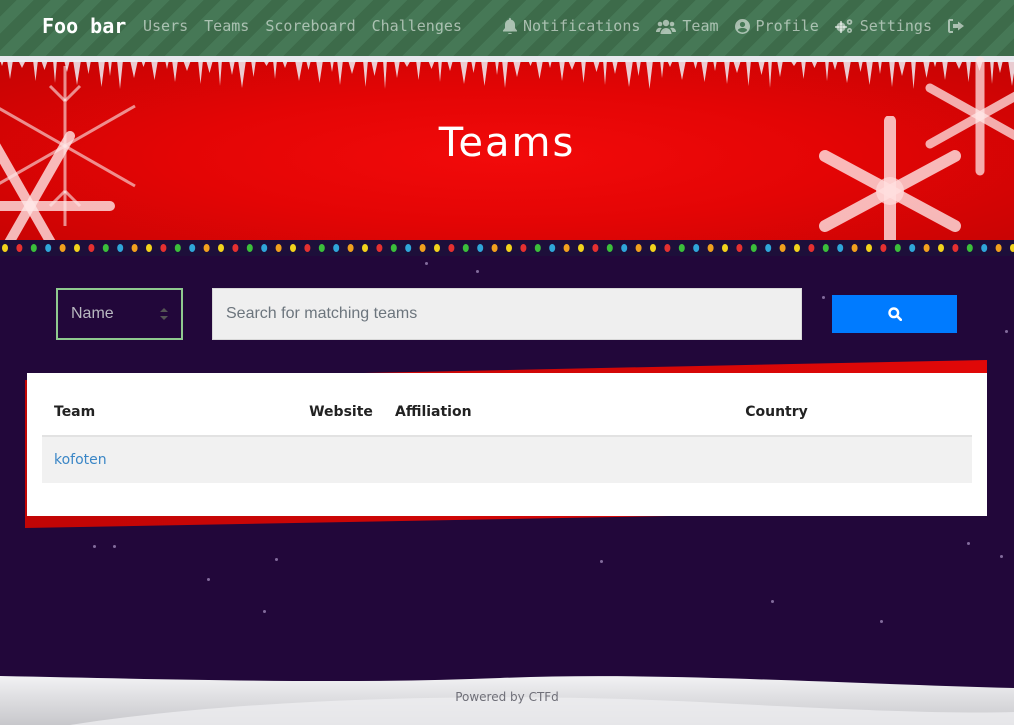  What do you see at coordinates (541, 459) in the screenshot?
I see `cell-affiliation` at bounding box center [541, 459].